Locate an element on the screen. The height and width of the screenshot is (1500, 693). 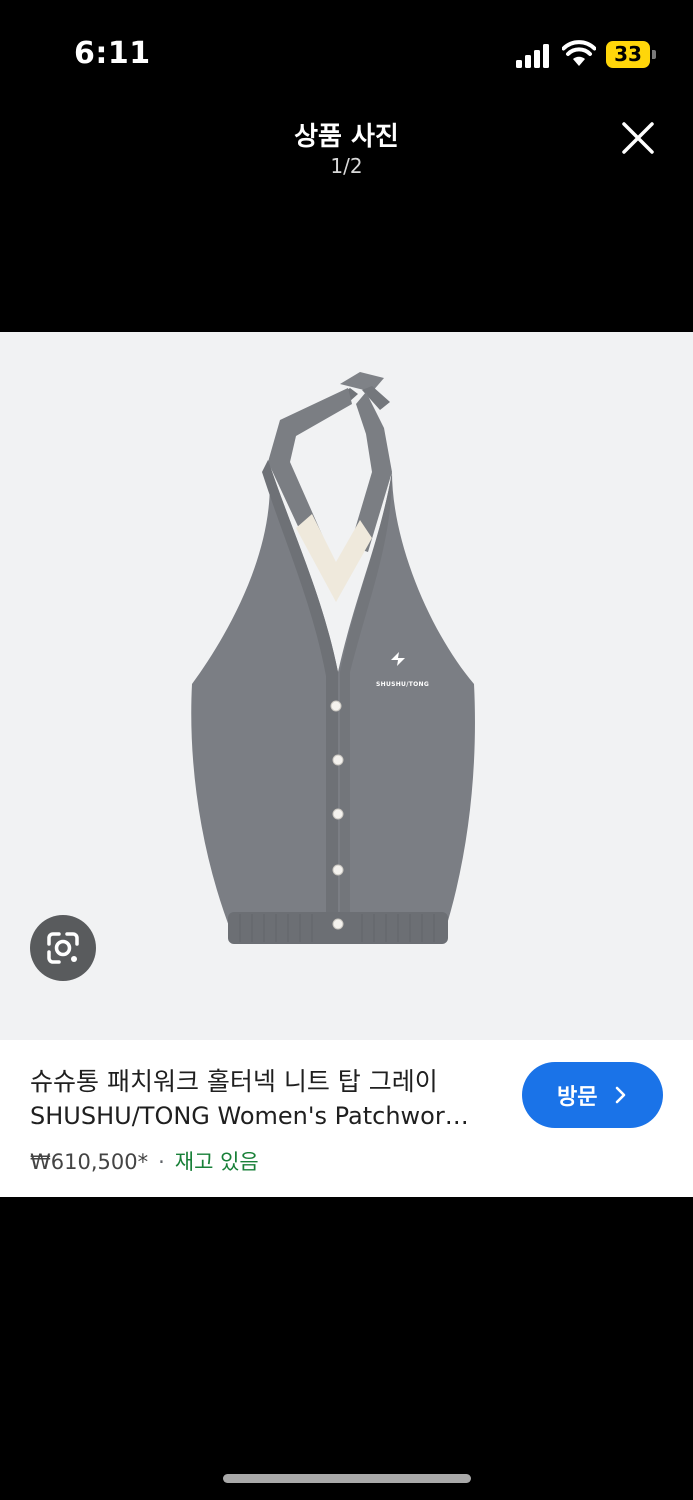
brand-logo-text: SHUSHU/TONG is located at coordinates (403, 684).